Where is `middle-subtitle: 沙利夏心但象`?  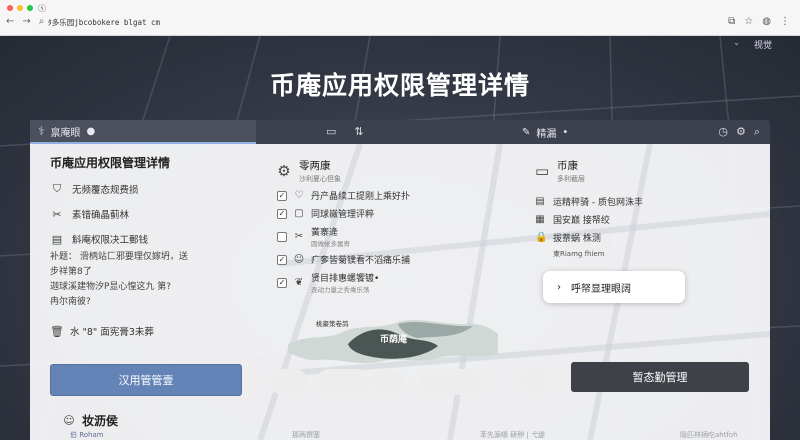
middle-subtitle: 沙利夏心但象 is located at coordinates (320, 179).